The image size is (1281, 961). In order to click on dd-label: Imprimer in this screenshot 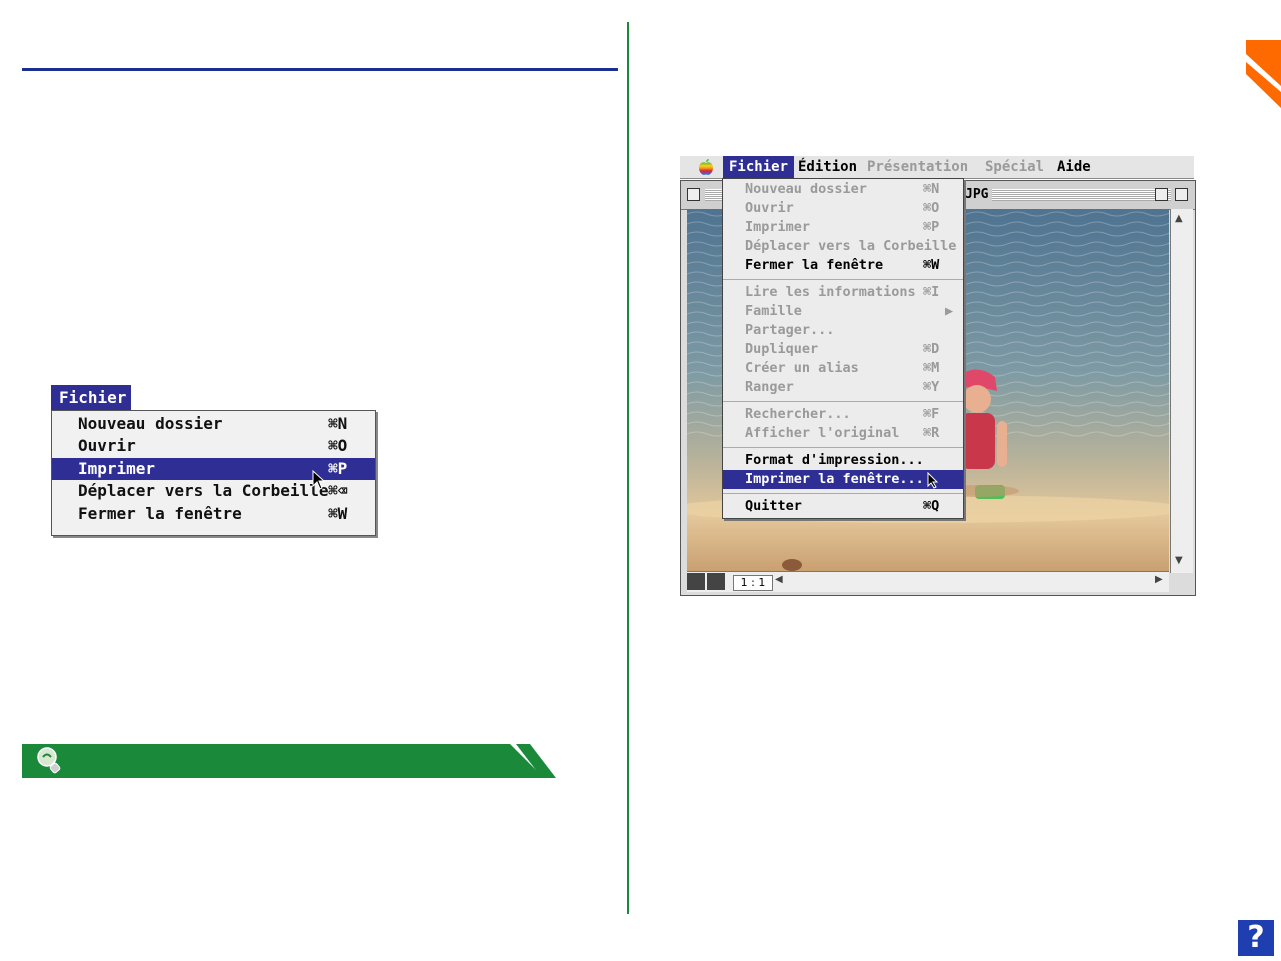, I will do `click(778, 227)`.